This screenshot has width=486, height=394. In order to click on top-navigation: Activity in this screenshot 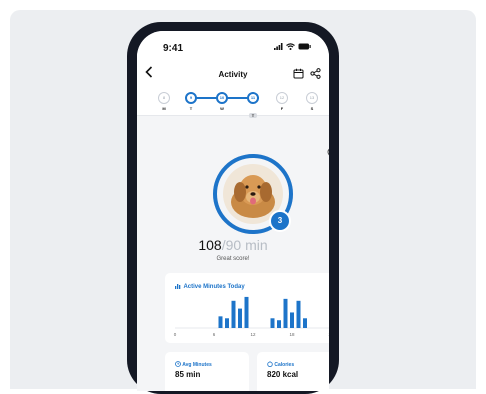, I will do `click(233, 75)`.